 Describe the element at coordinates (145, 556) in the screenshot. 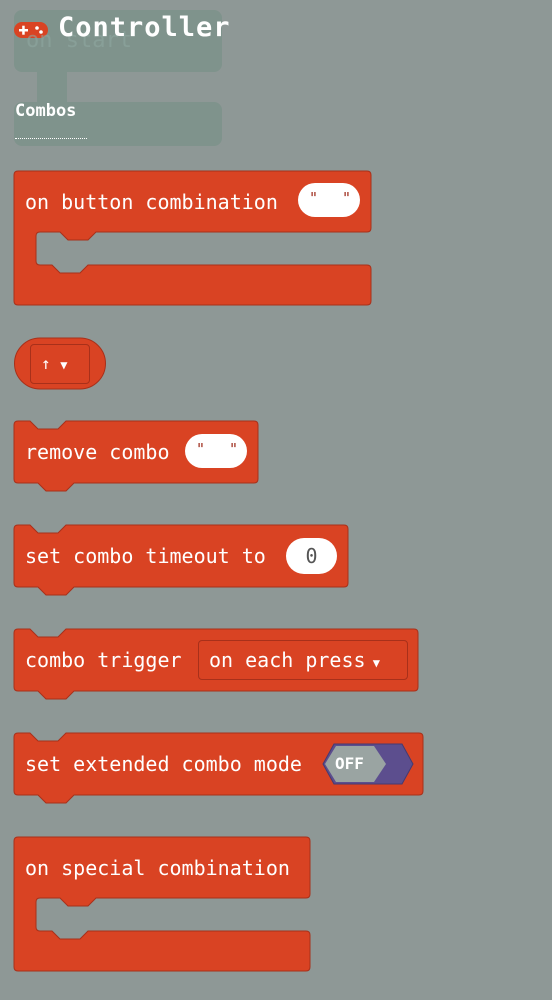

I see `set-combo-timeout-label: set combo timeout to` at that location.